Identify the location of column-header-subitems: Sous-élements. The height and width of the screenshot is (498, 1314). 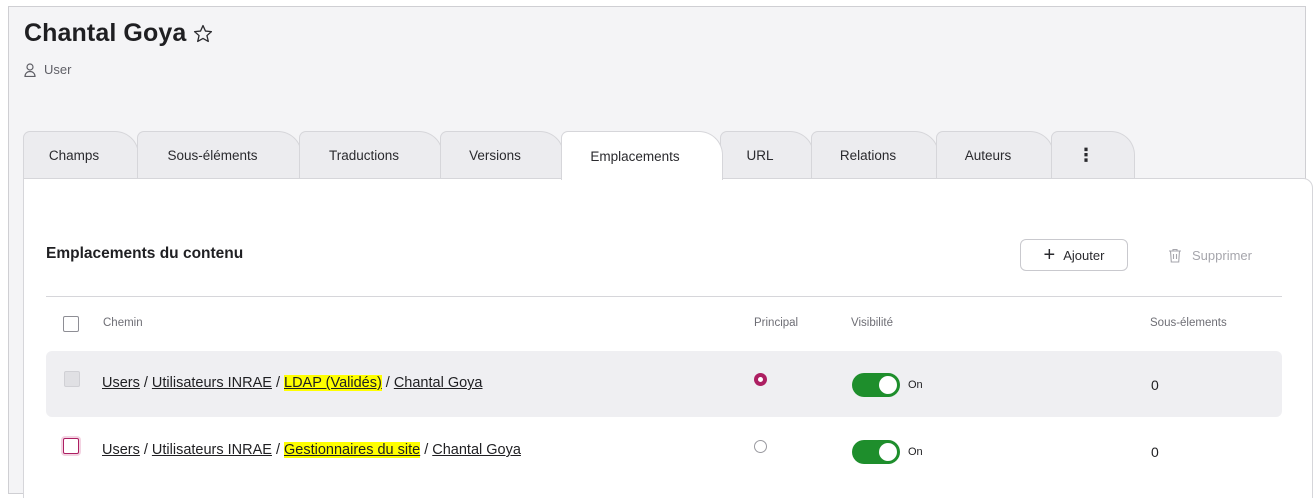
(1188, 323).